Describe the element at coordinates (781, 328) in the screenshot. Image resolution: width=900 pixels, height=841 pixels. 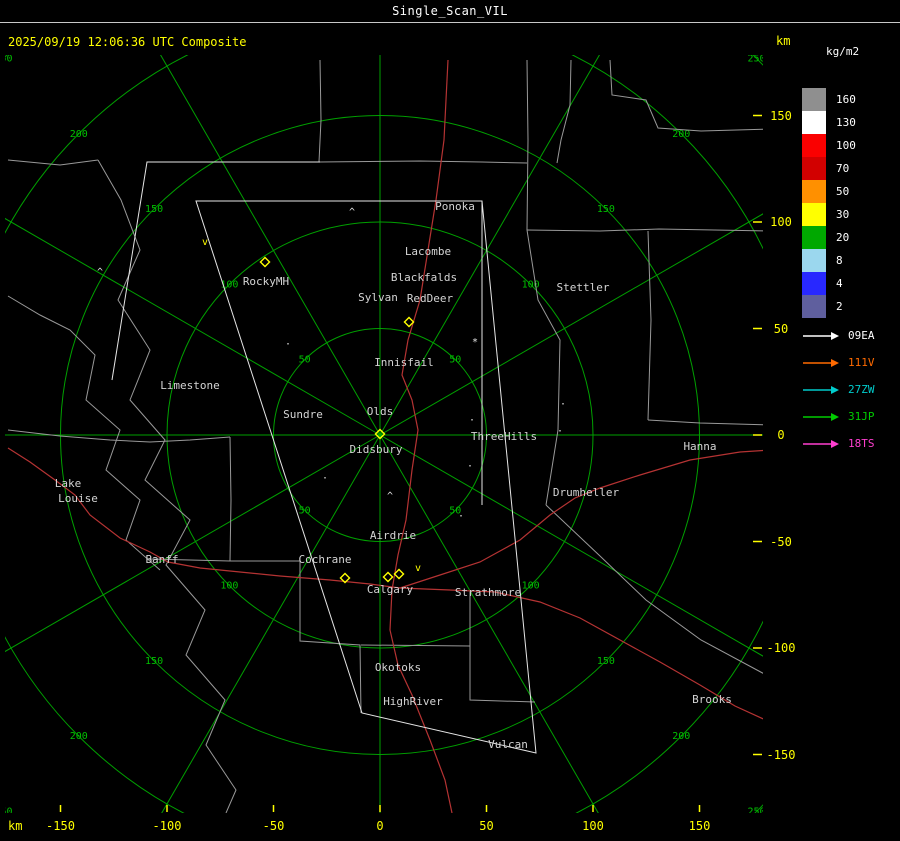
I see `y-axis-tick-label: 50` at that location.